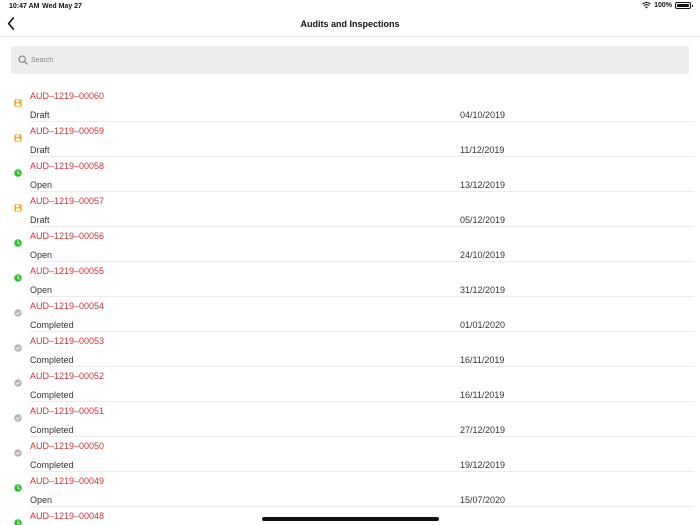  What do you see at coordinates (350, 139) in the screenshot?
I see `list-item: AUD–1219–00059 Draft 11/12/2019` at bounding box center [350, 139].